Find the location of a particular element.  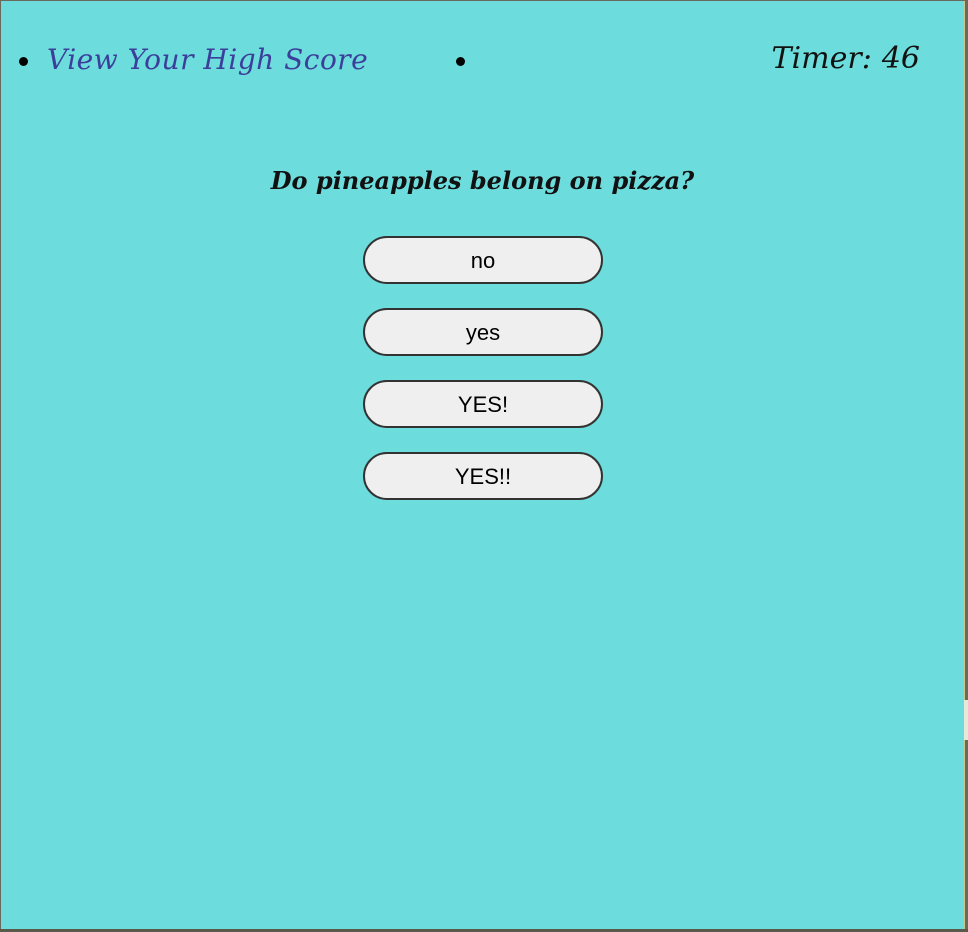

timer-value: 46 is located at coordinates (900, 58).